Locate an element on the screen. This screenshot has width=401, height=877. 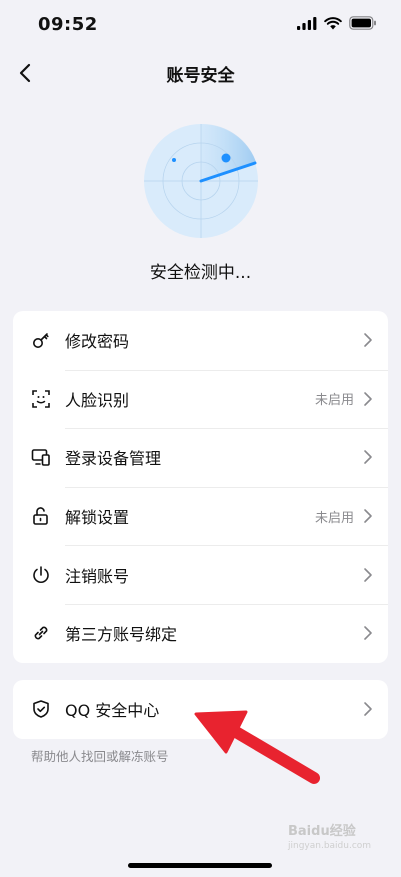
watermark-text: Baidu经验 is located at coordinates (322, 831).